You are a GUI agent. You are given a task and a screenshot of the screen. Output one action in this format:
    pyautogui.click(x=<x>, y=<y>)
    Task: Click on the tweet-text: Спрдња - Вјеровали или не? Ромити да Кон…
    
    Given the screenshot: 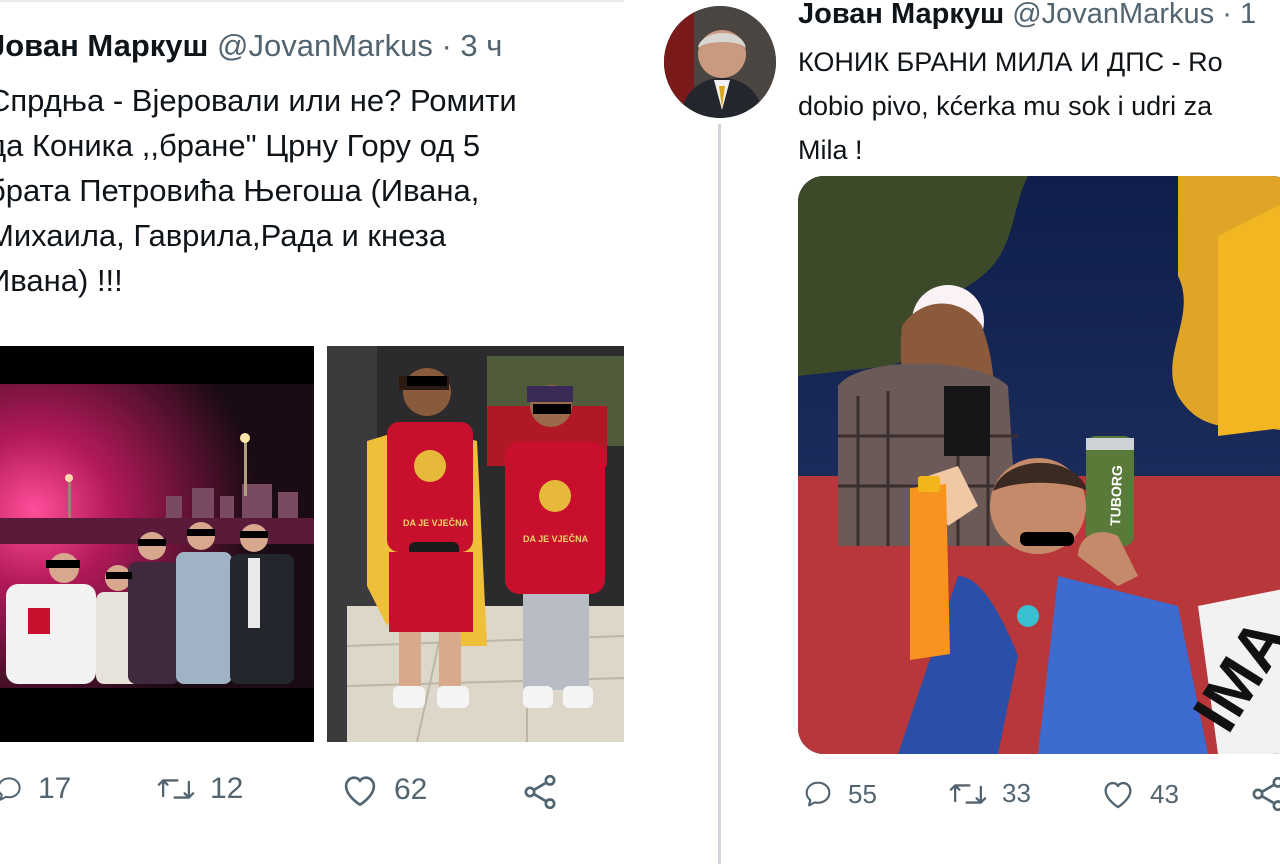 What is the action you would take?
    pyautogui.click(x=258, y=190)
    